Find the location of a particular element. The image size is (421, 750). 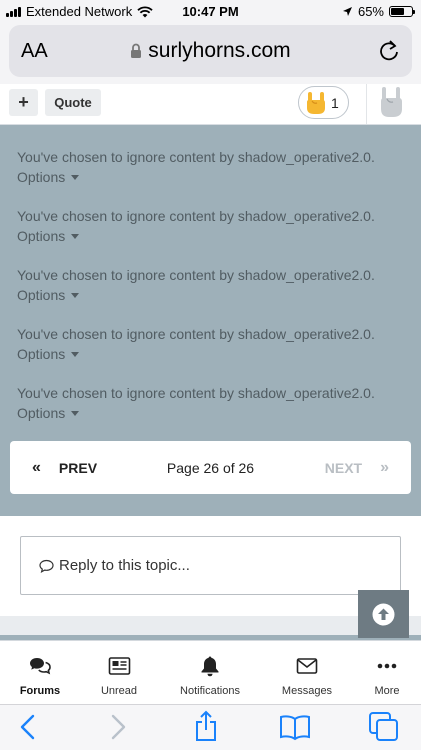

battery-fill is located at coordinates (397, 11).